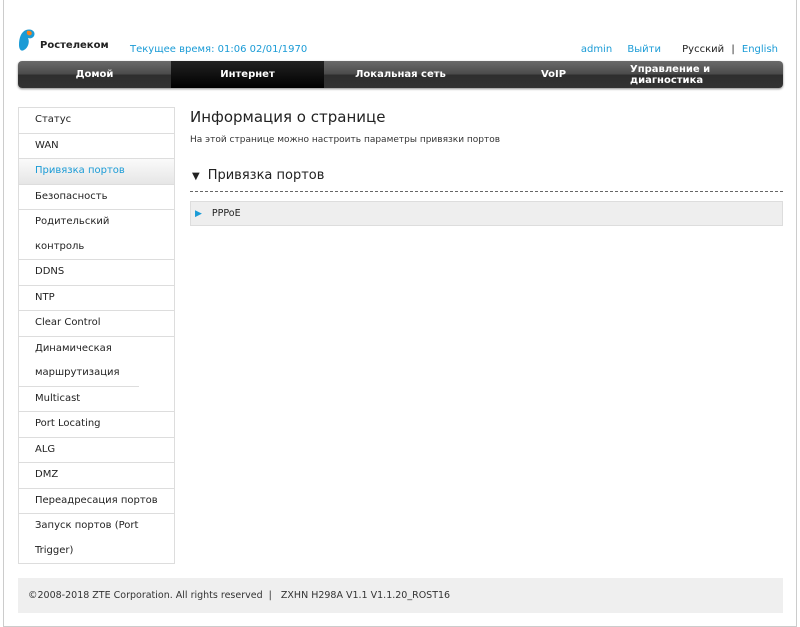 This screenshot has width=800, height=627. What do you see at coordinates (219, 49) in the screenshot?
I see `current-time: Текущее время: 01:06 02/01/1970` at bounding box center [219, 49].